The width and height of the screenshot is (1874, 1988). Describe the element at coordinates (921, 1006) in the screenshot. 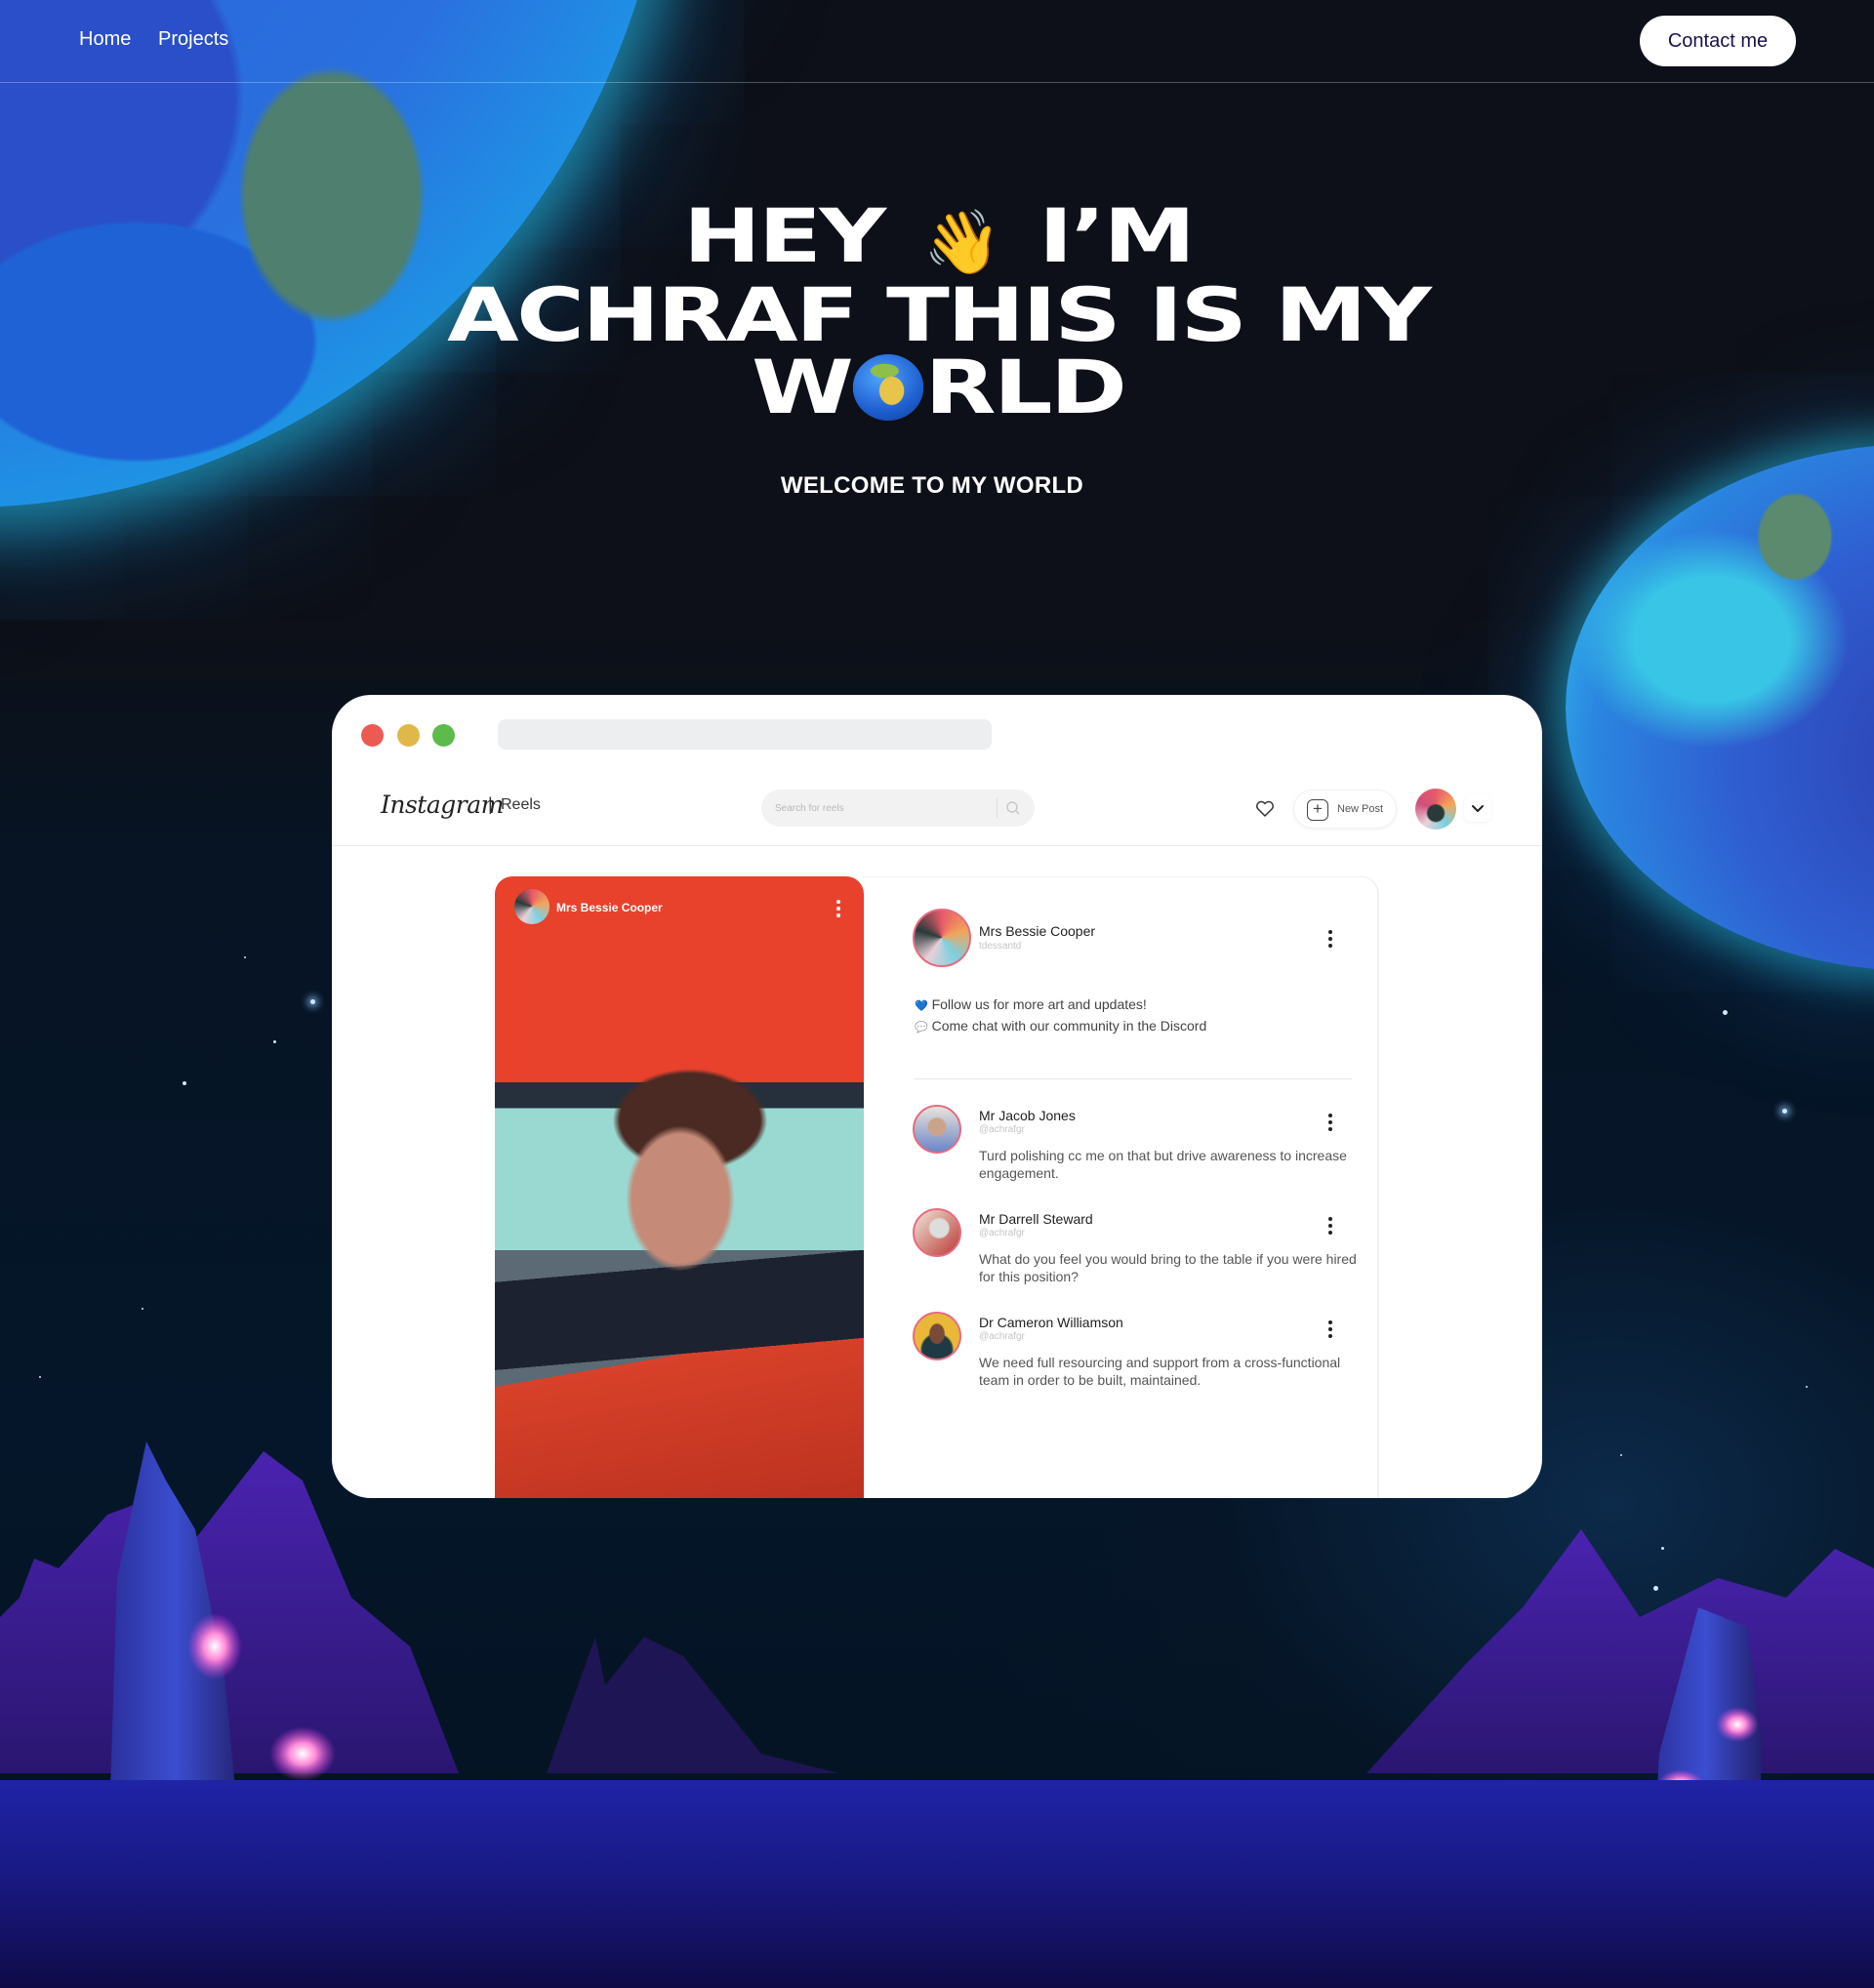

I see `blue-heart-icon: 💙` at that location.